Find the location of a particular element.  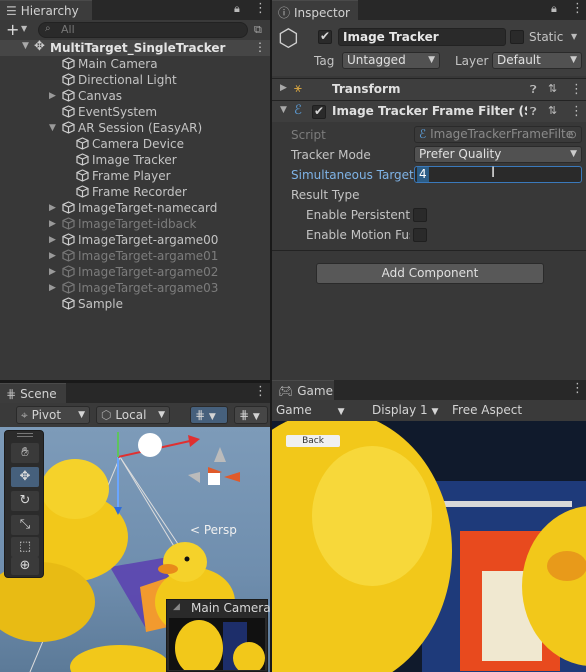

hierarchy-item-label: Frame Recorder is located at coordinates (139, 192).